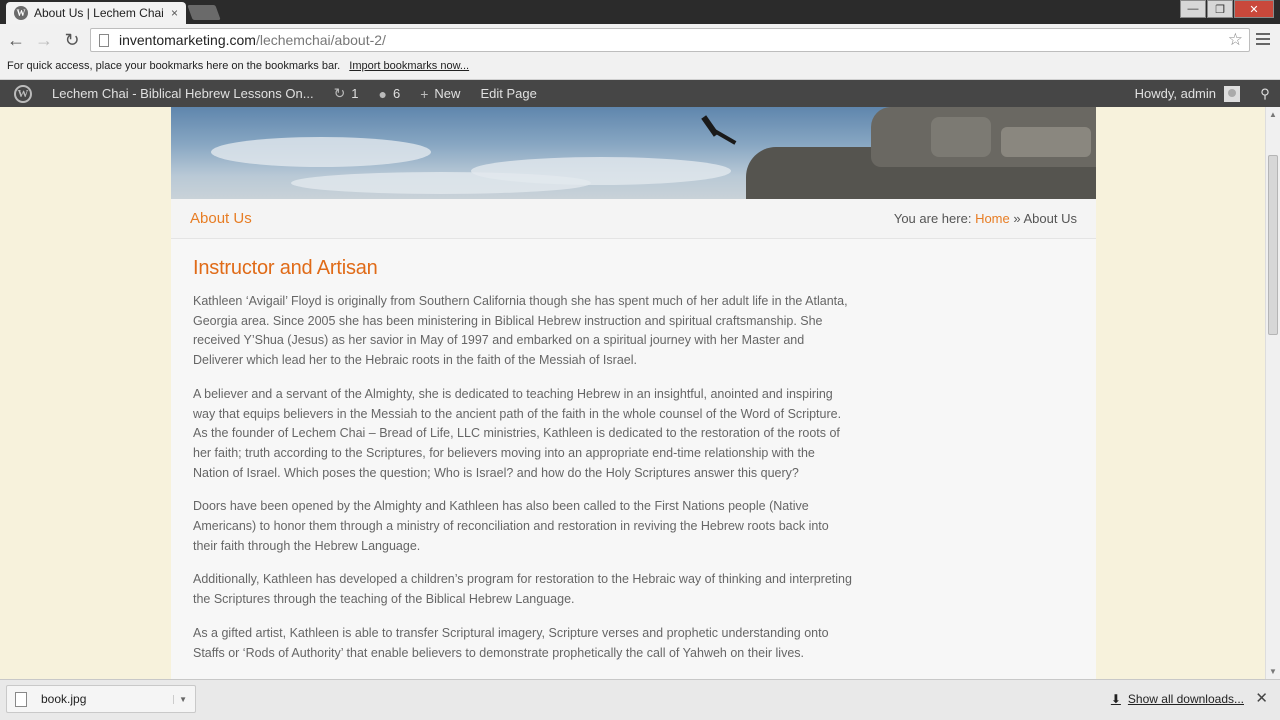  I want to click on scroll-up-arrow-icon: ▲, so click(1273, 114).